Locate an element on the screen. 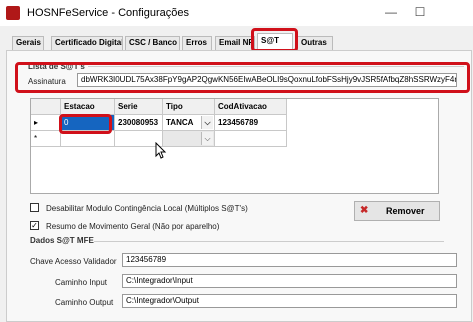 The image size is (473, 322). dados-mfe-group-line is located at coordinates (269, 241).